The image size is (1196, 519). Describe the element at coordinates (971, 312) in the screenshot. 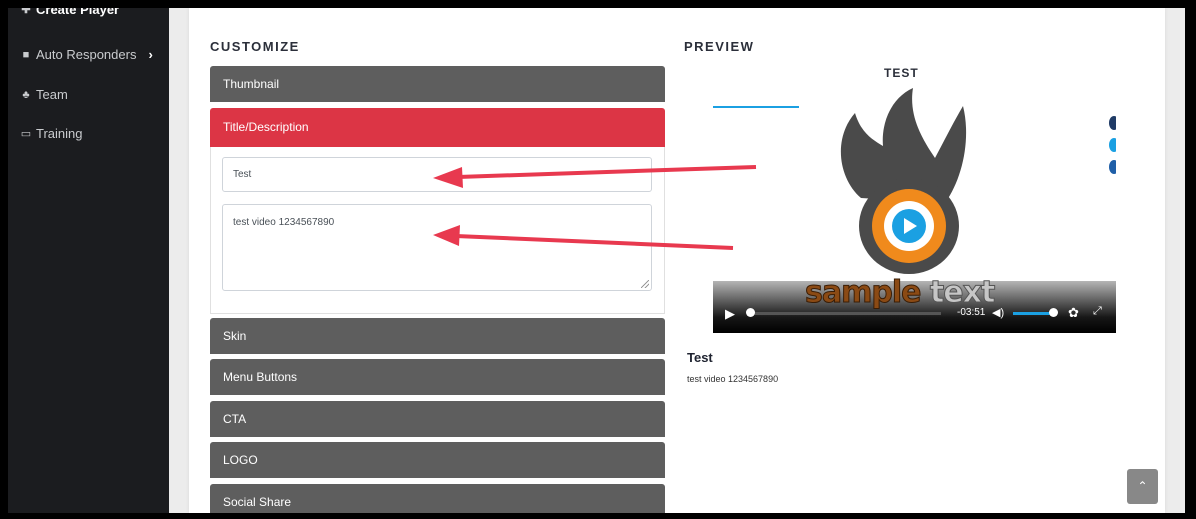

I see `time-remaining: -03:51` at that location.